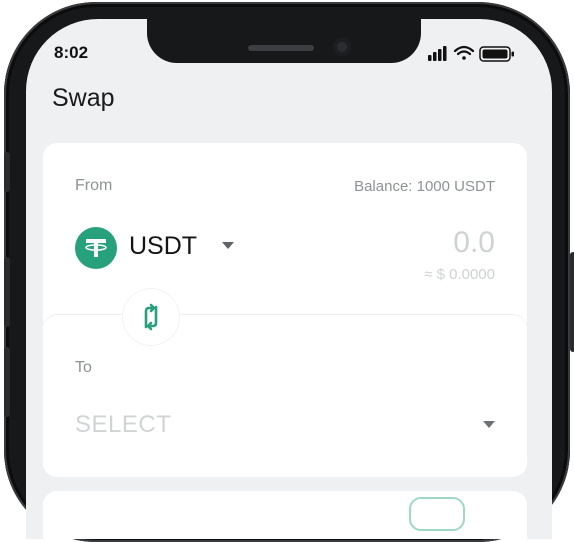 The image size is (574, 542). I want to click on balance-text: Balance: 1000 USDT, so click(424, 186).